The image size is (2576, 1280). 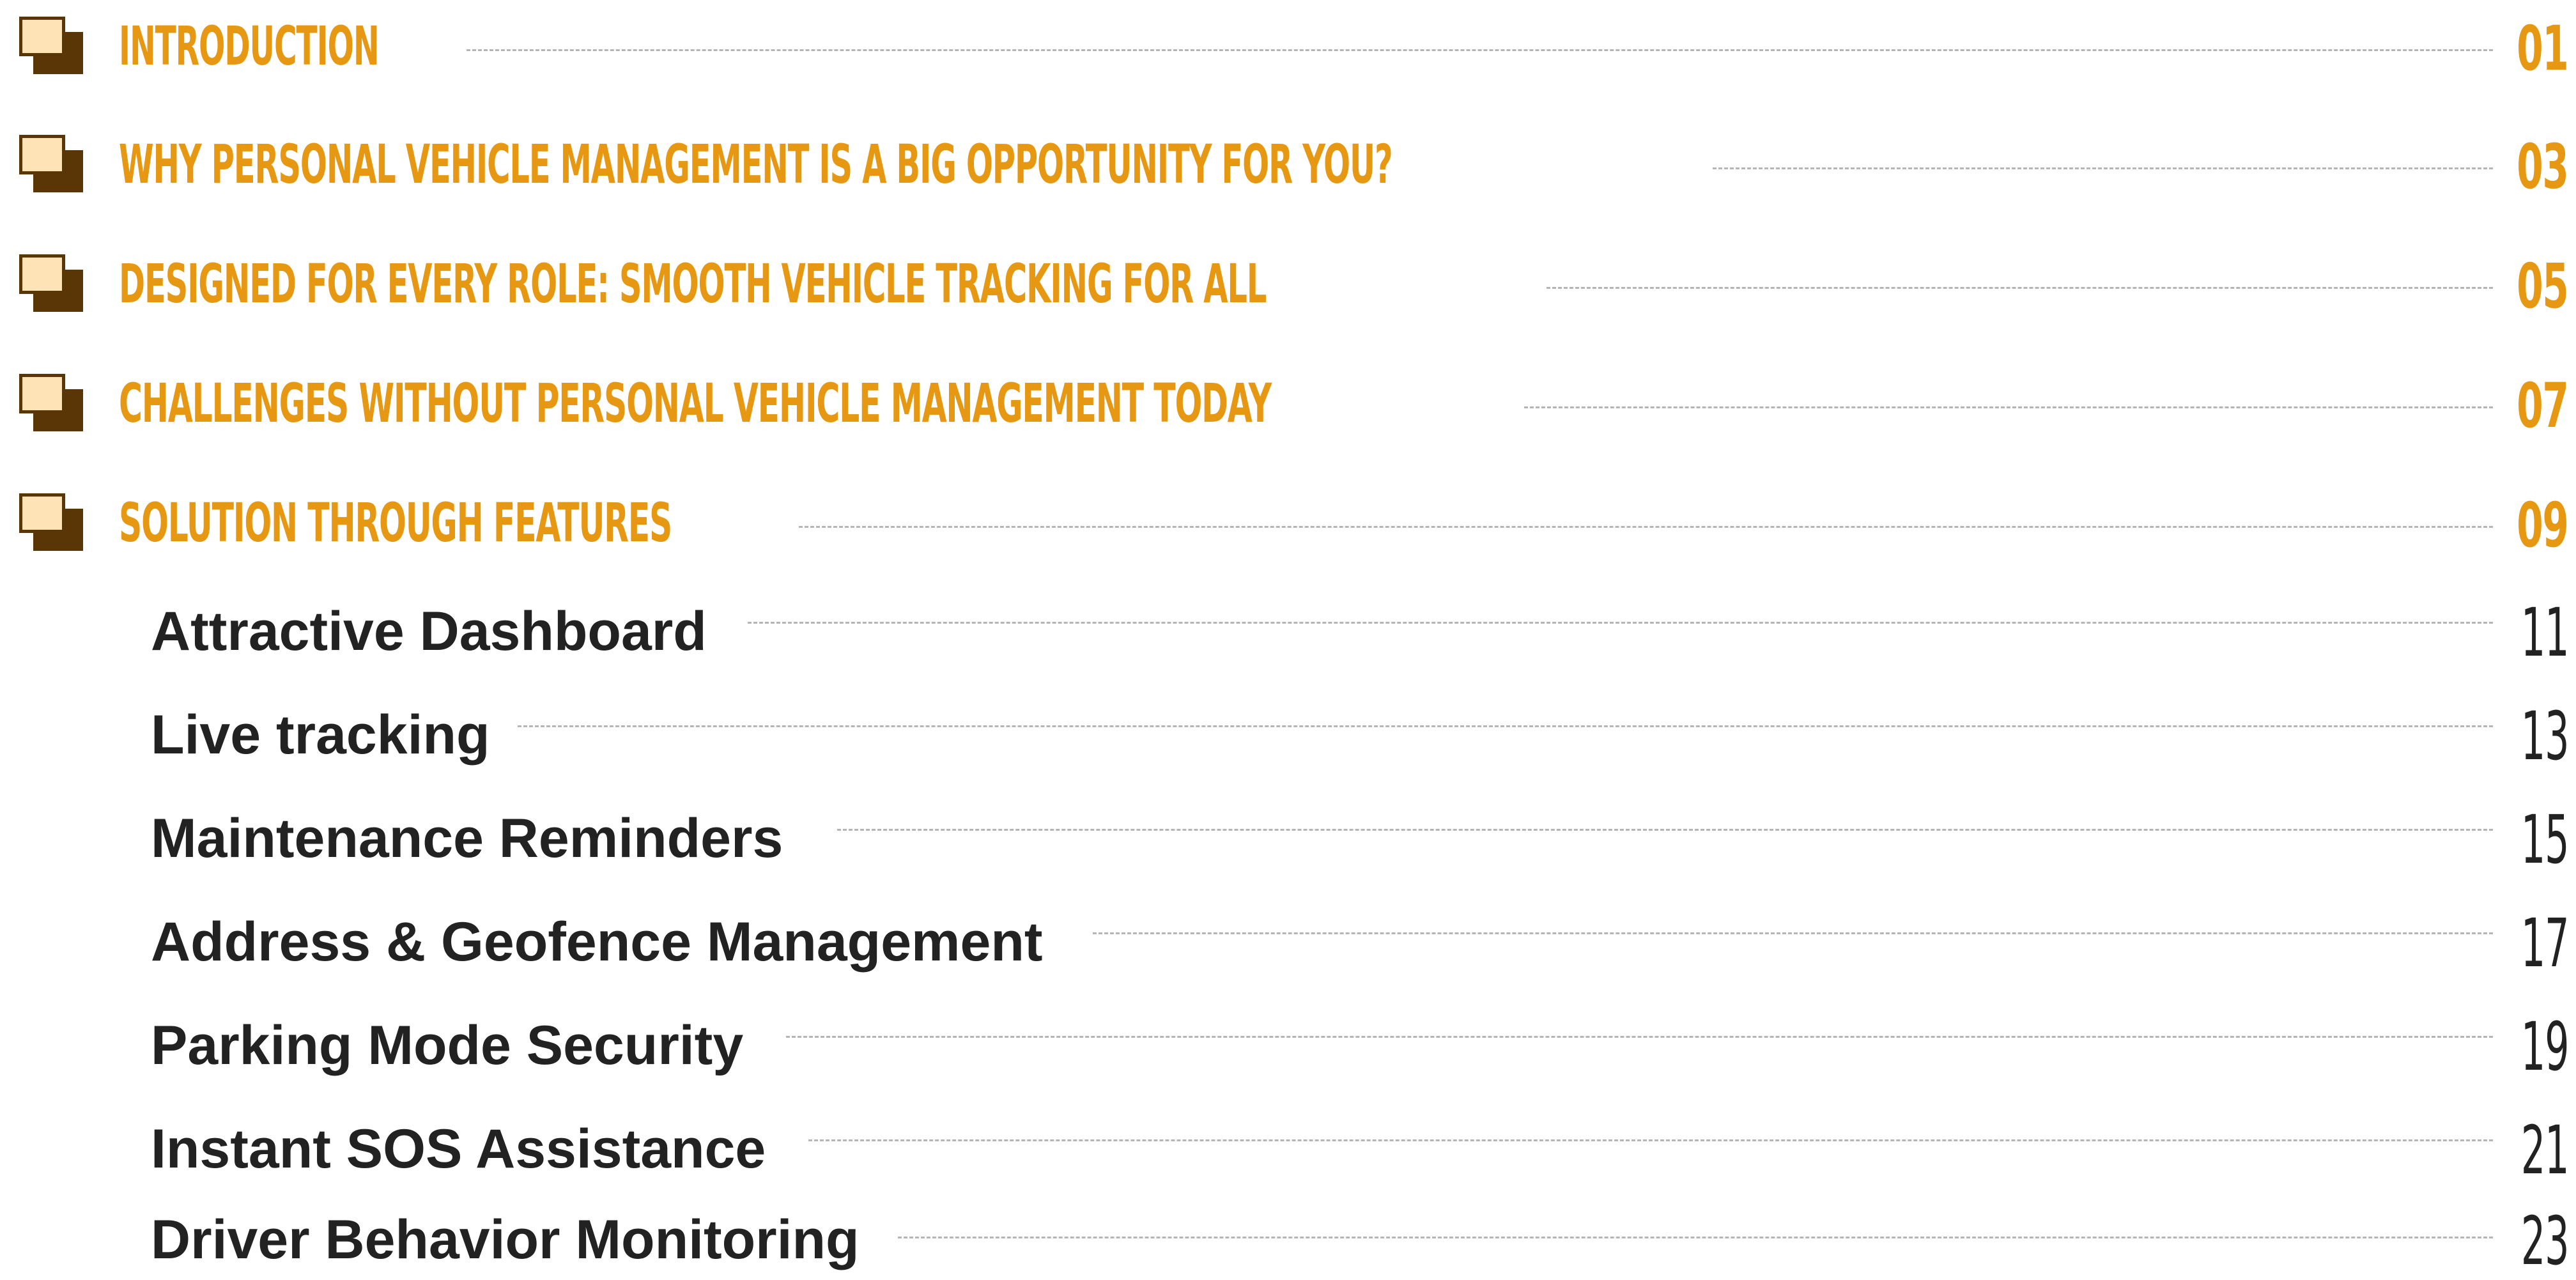 I want to click on toc-sub-title: Maintenance Reminders, so click(x=467, y=839).